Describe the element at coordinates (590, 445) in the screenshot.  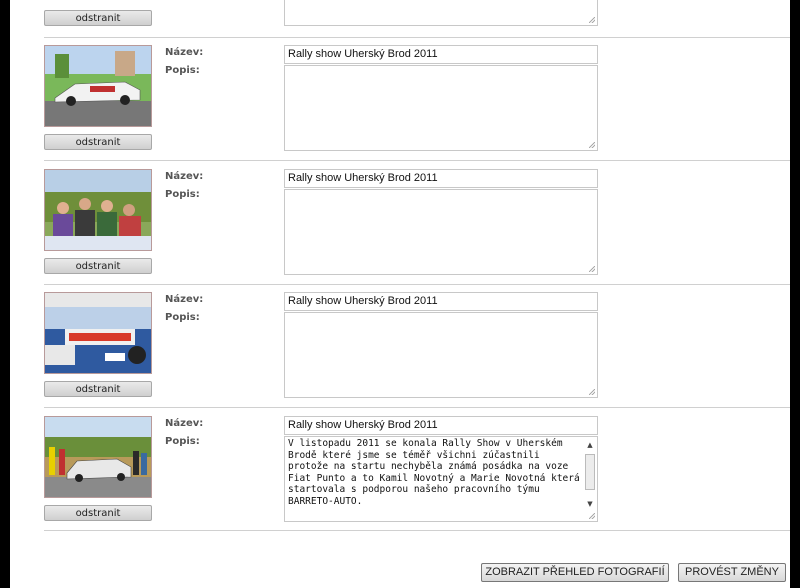
I see `scroll-up-icon: ▲` at that location.